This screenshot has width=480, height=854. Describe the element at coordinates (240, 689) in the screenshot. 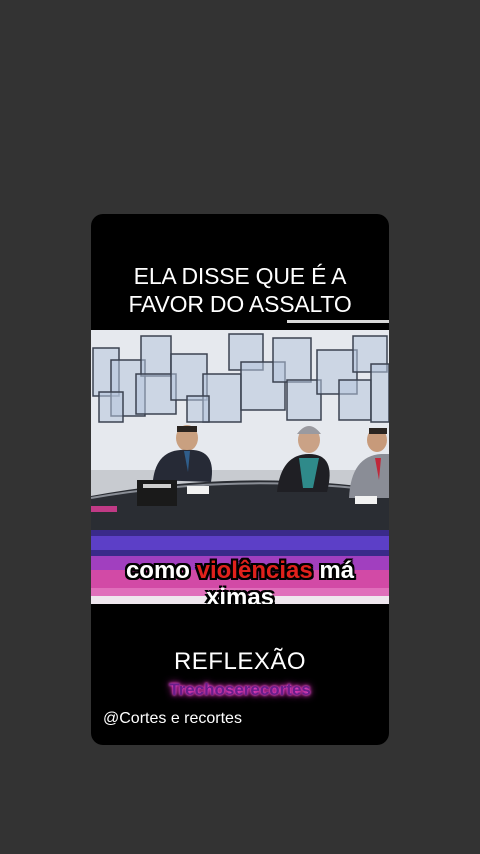

I see `watermark-text: Trechoserecortes` at that location.